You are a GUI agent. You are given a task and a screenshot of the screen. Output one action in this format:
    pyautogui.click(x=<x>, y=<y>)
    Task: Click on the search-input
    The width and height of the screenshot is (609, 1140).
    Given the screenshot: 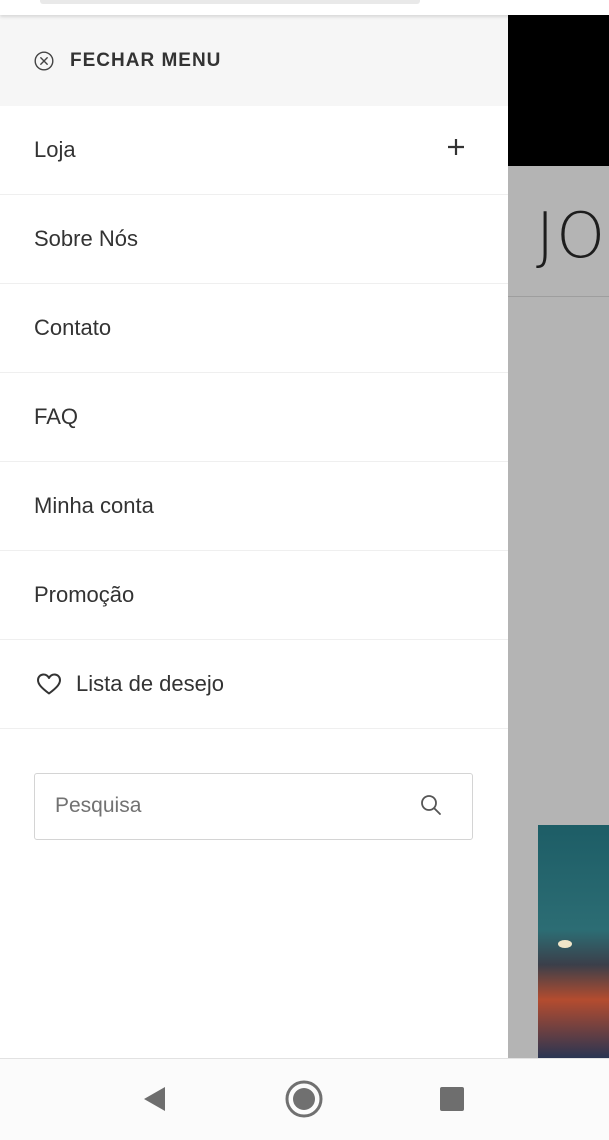 What is the action you would take?
    pyautogui.click(x=225, y=805)
    